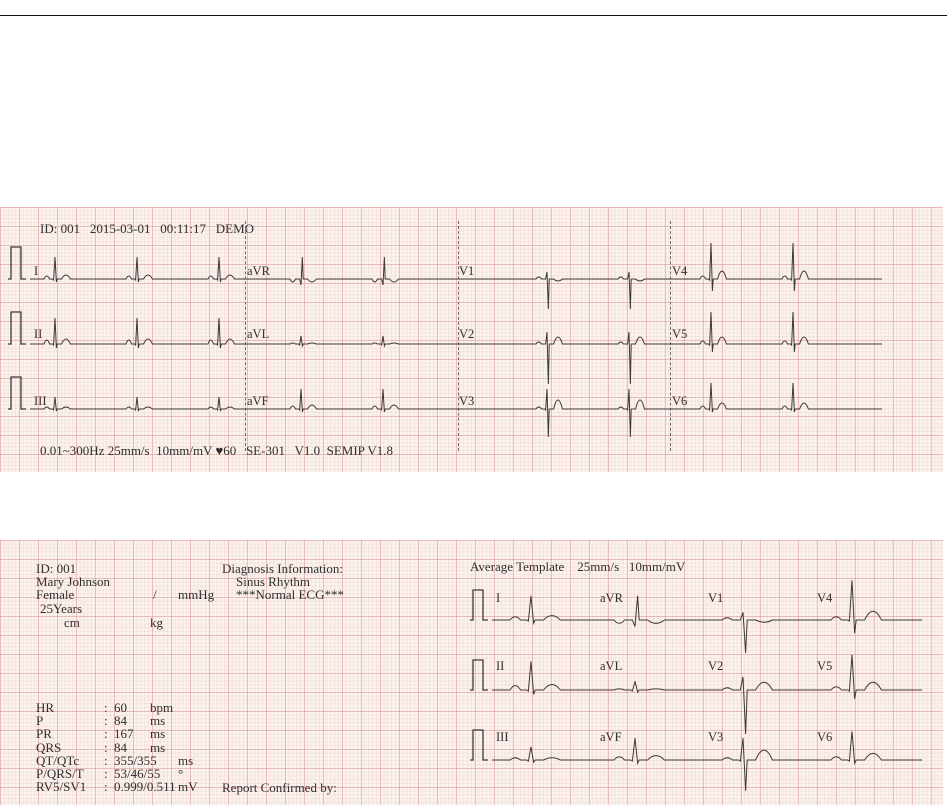 Image resolution: width=947 pixels, height=810 pixels. Describe the element at coordinates (72, 450) in the screenshot. I see `footer-filter: 0.01~300Hz` at that location.